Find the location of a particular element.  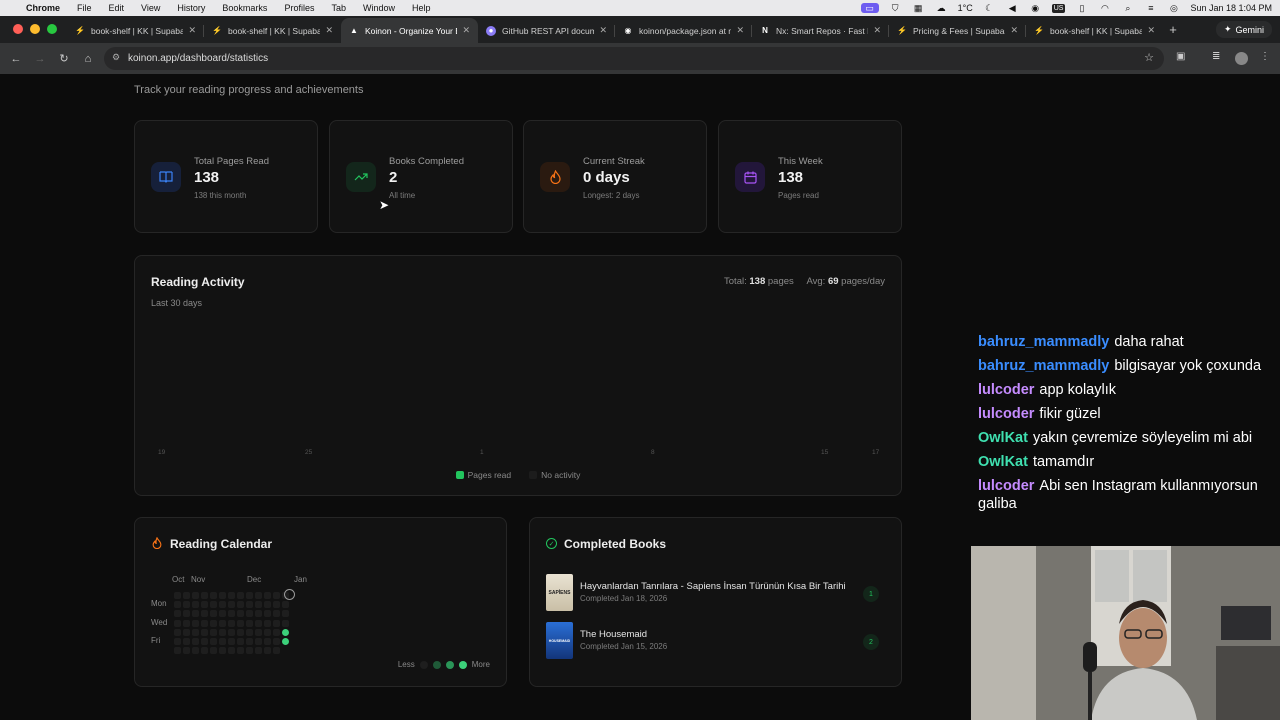

volume-icon: ◀ is located at coordinates (1012, 8).